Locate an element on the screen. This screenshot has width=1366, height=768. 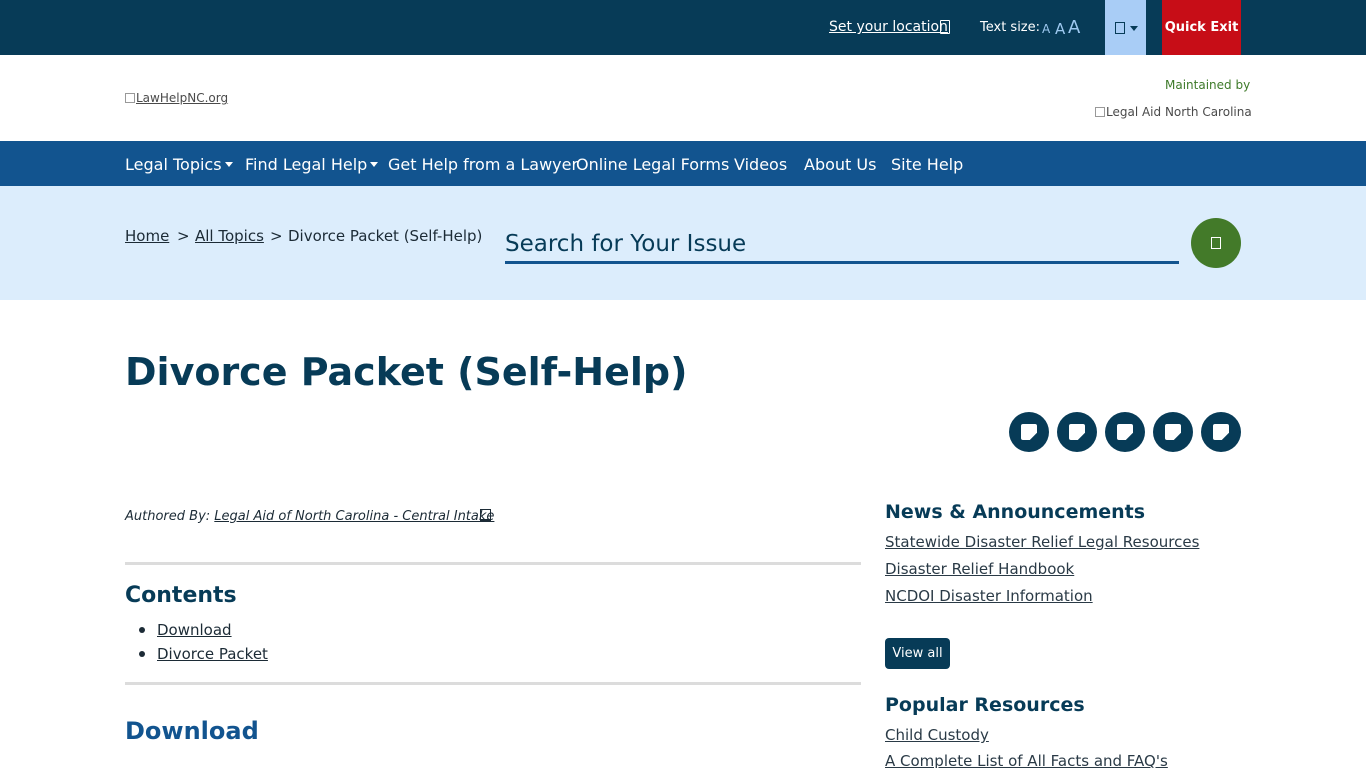
search-input is located at coordinates (842, 245).